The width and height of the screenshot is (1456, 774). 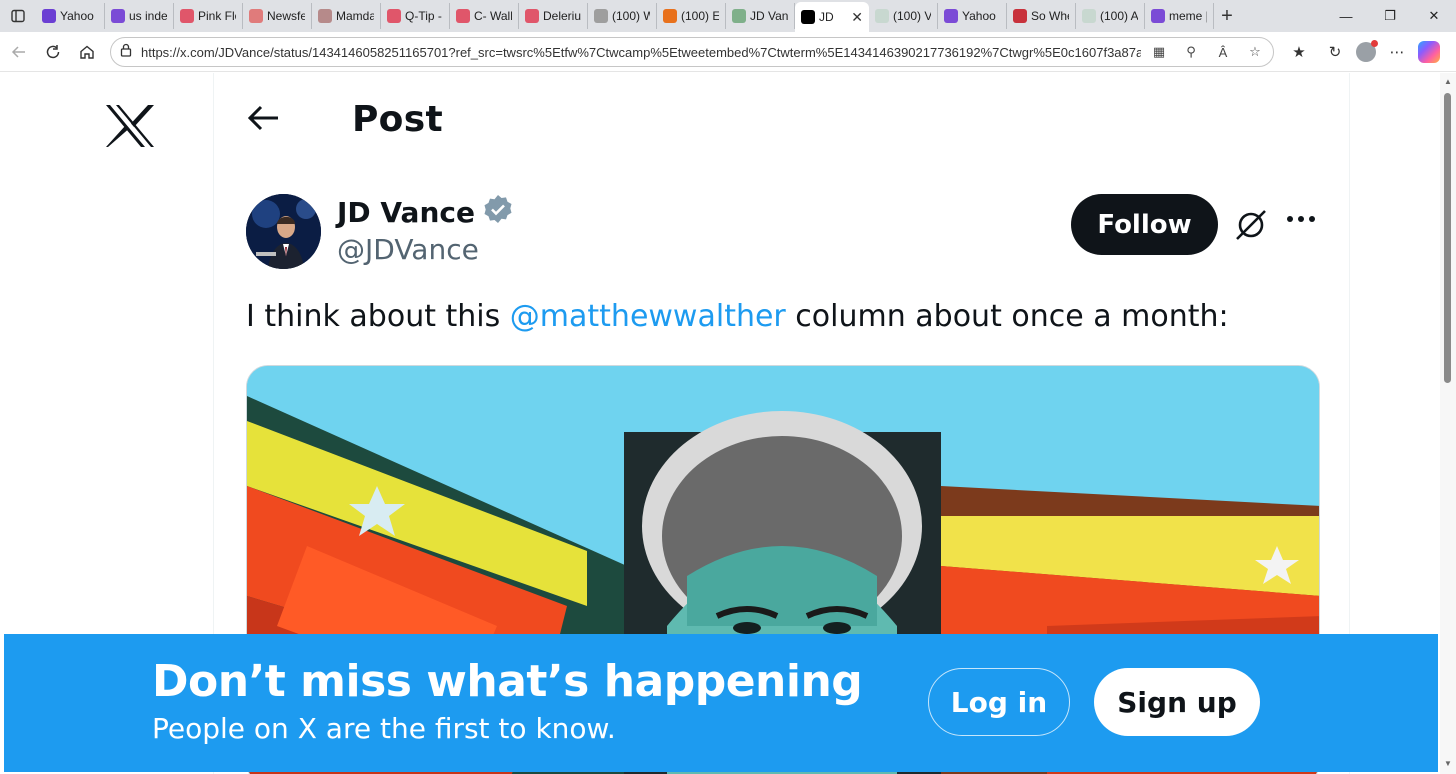 I want to click on browser-tab: JD Vanc, so click(x=760, y=16).